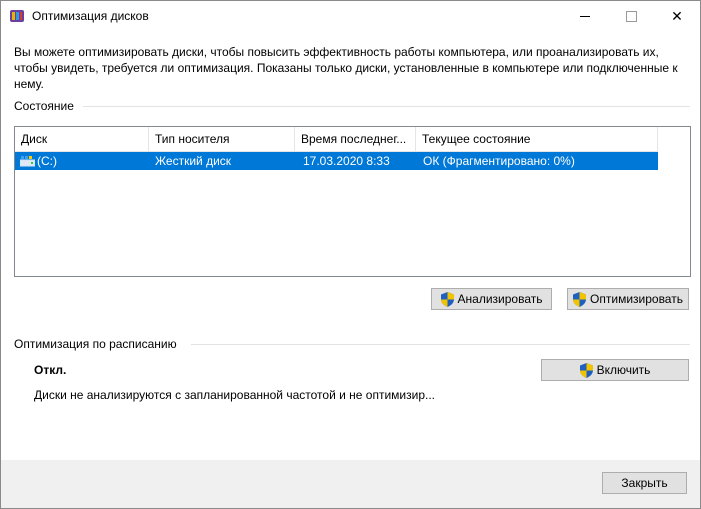 Image resolution: width=701 pixels, height=509 pixels. Describe the element at coordinates (623, 370) in the screenshot. I see `enable-schedule-label: Включить` at that location.